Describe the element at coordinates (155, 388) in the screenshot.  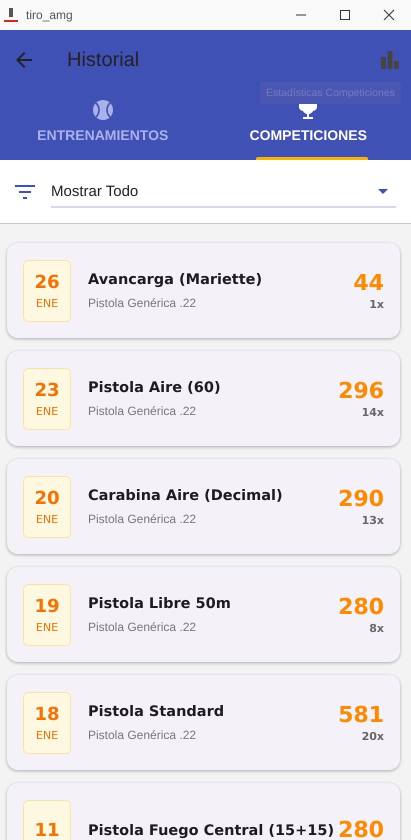
I see `entry-title: Pistola Aire (60)` at that location.